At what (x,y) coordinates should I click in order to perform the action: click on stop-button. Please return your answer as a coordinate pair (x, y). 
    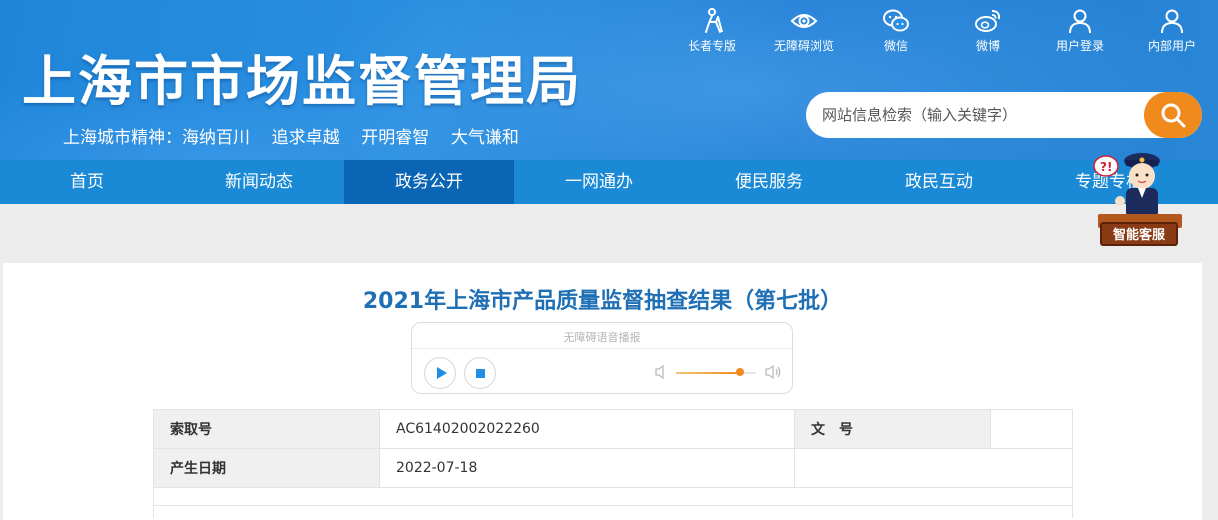
    Looking at the image, I should click on (480, 373).